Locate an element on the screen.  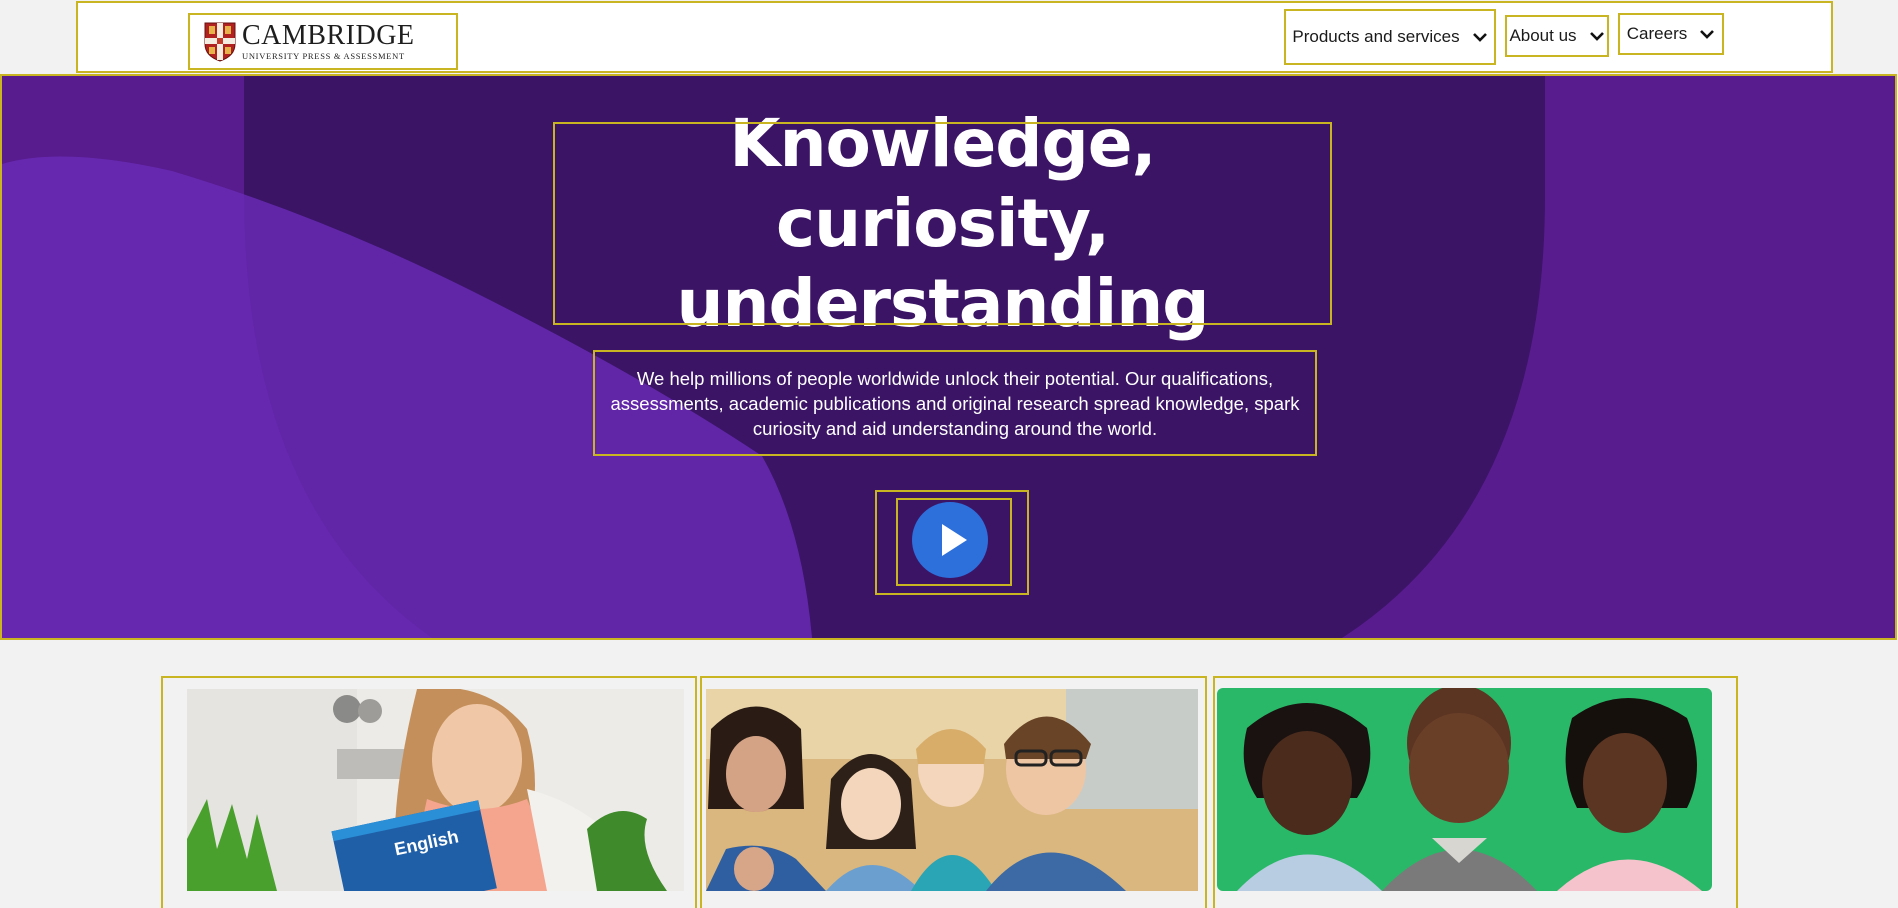
cambridge-logo: CAMBRIDGE UNIVERSITY PRESS & ASSESSMENT is located at coordinates (323, 41).